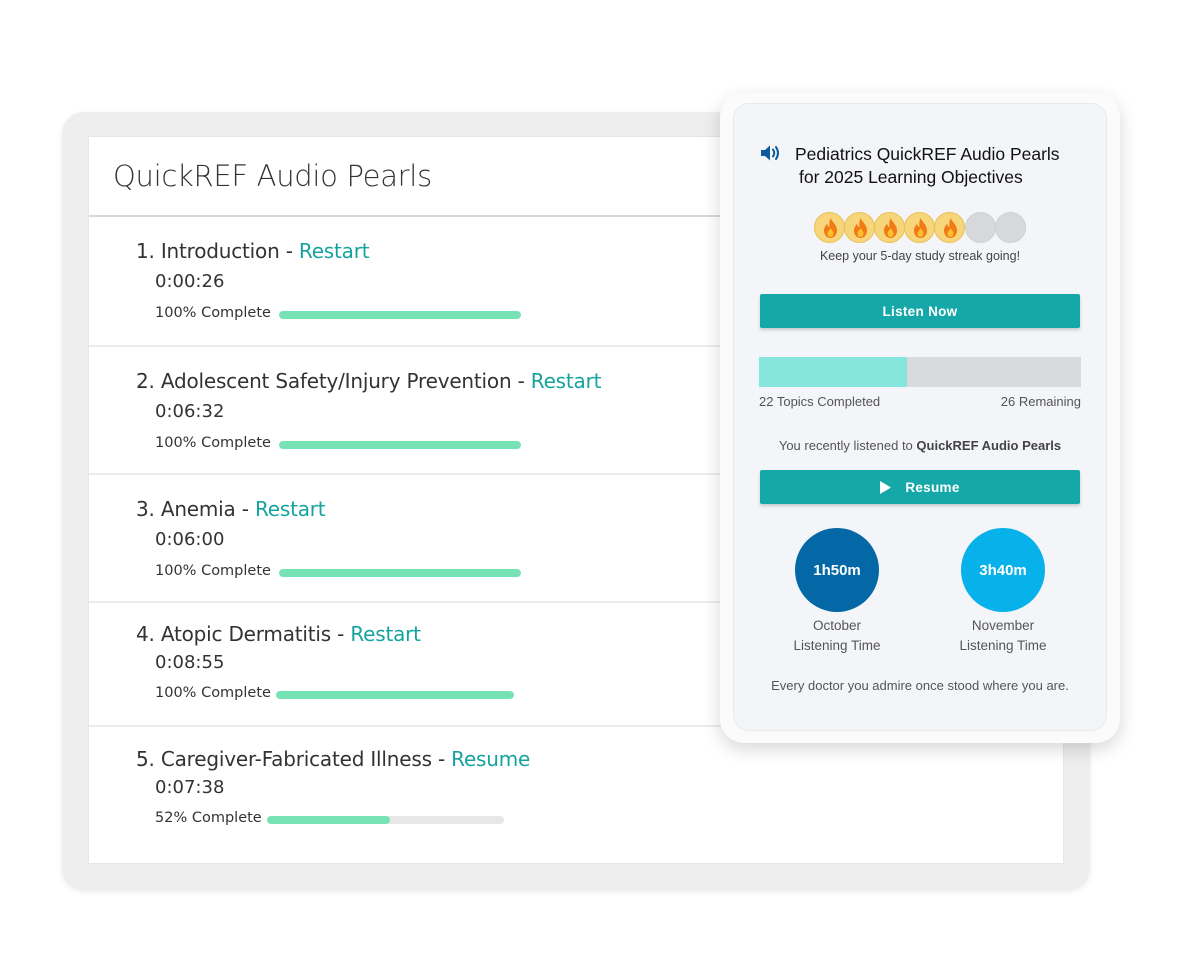 The width and height of the screenshot is (1200, 960). I want to click on topics-progress-fill, so click(833, 372).